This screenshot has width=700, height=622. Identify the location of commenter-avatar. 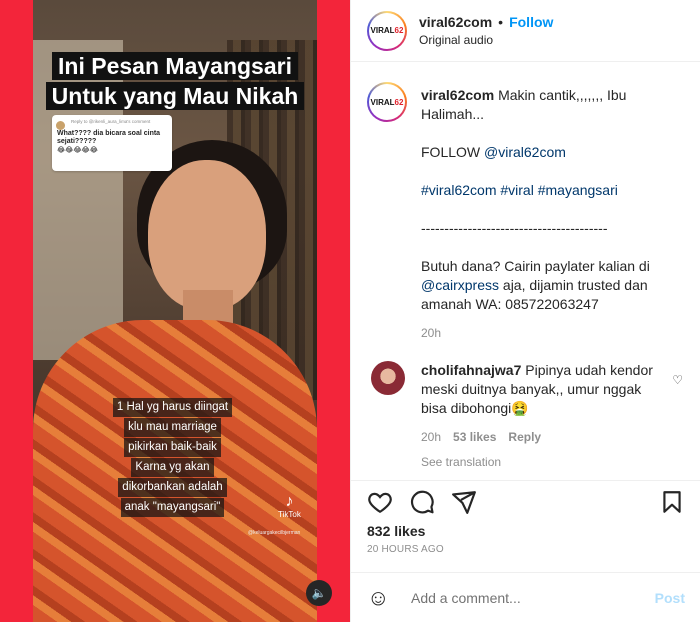
(388, 378).